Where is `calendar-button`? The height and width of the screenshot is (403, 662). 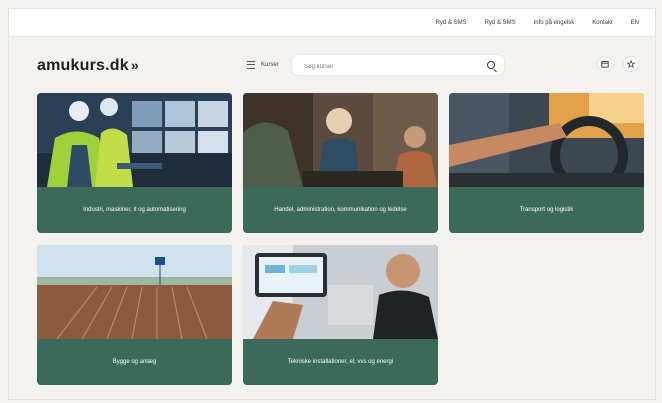 calendar-button is located at coordinates (605, 64).